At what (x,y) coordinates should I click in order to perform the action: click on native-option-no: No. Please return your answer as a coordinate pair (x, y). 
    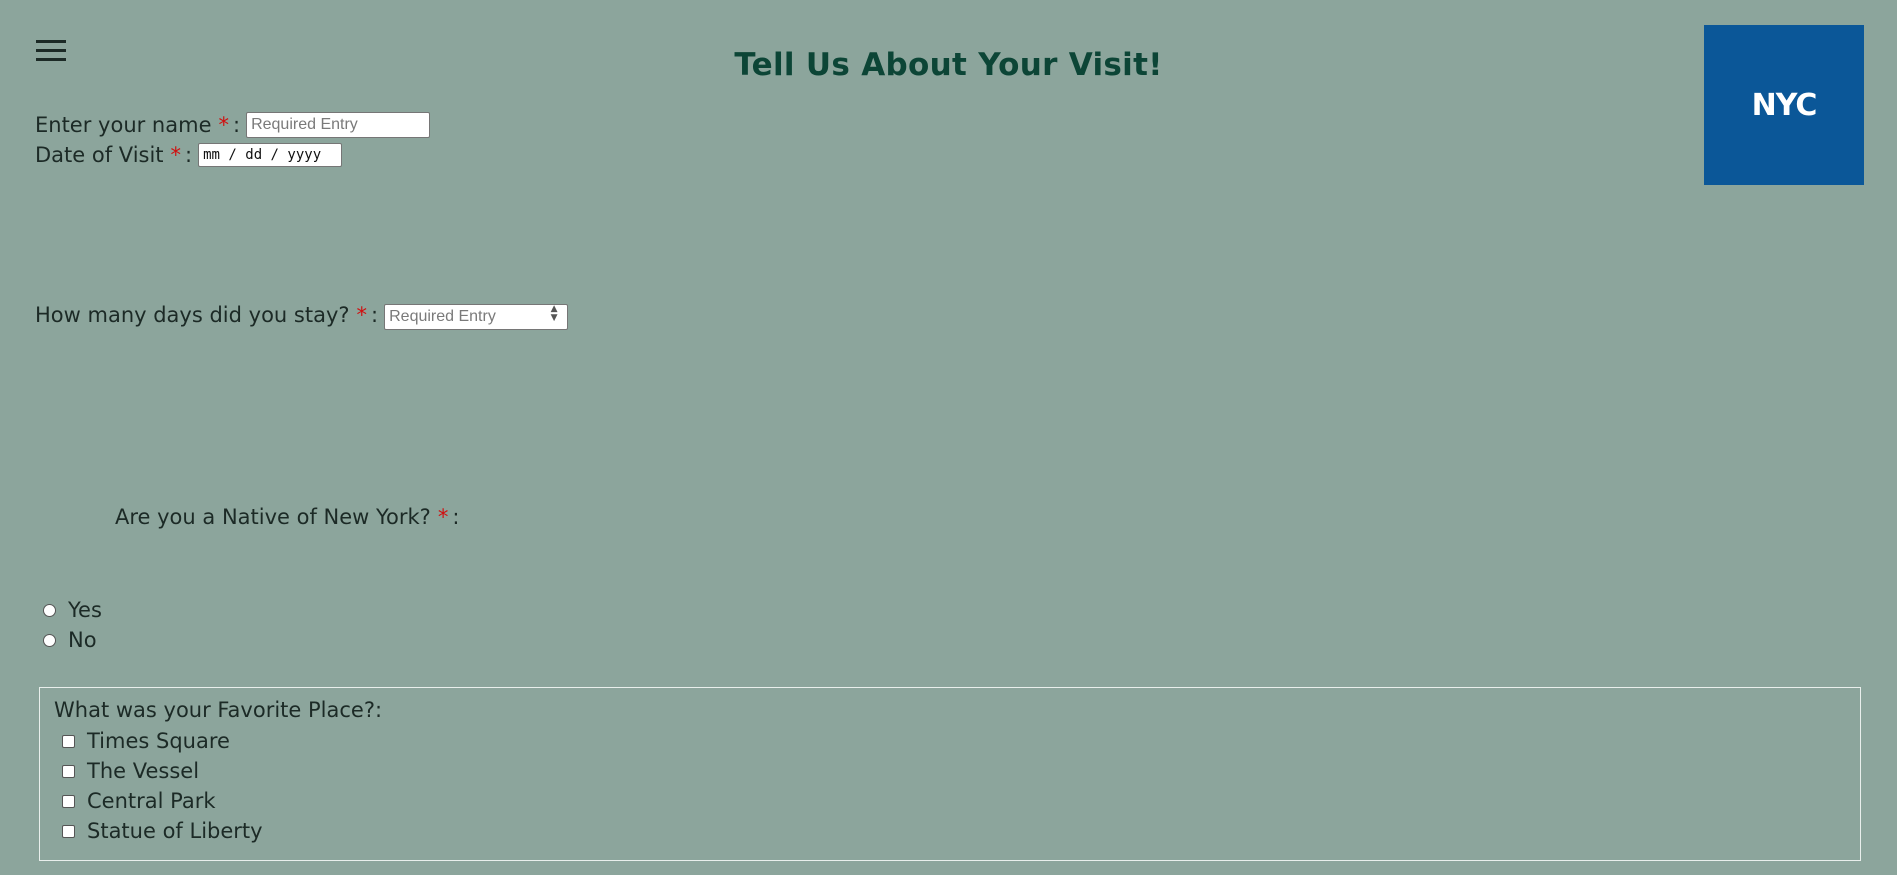
    Looking at the image, I should click on (70, 640).